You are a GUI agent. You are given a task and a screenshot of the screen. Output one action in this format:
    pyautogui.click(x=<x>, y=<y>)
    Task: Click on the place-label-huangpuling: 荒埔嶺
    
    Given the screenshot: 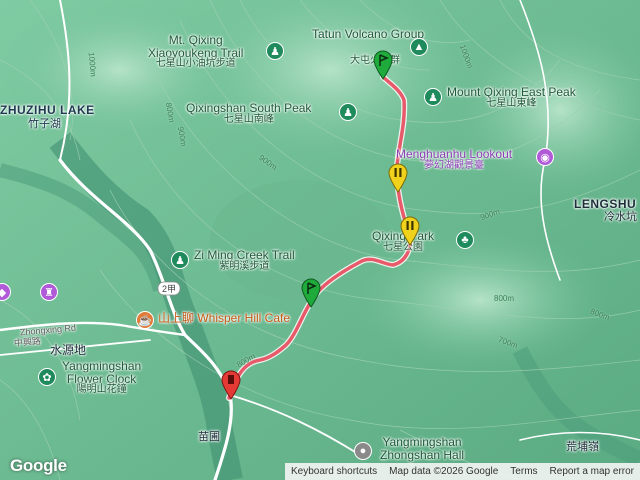 What is the action you would take?
    pyautogui.click(x=582, y=447)
    